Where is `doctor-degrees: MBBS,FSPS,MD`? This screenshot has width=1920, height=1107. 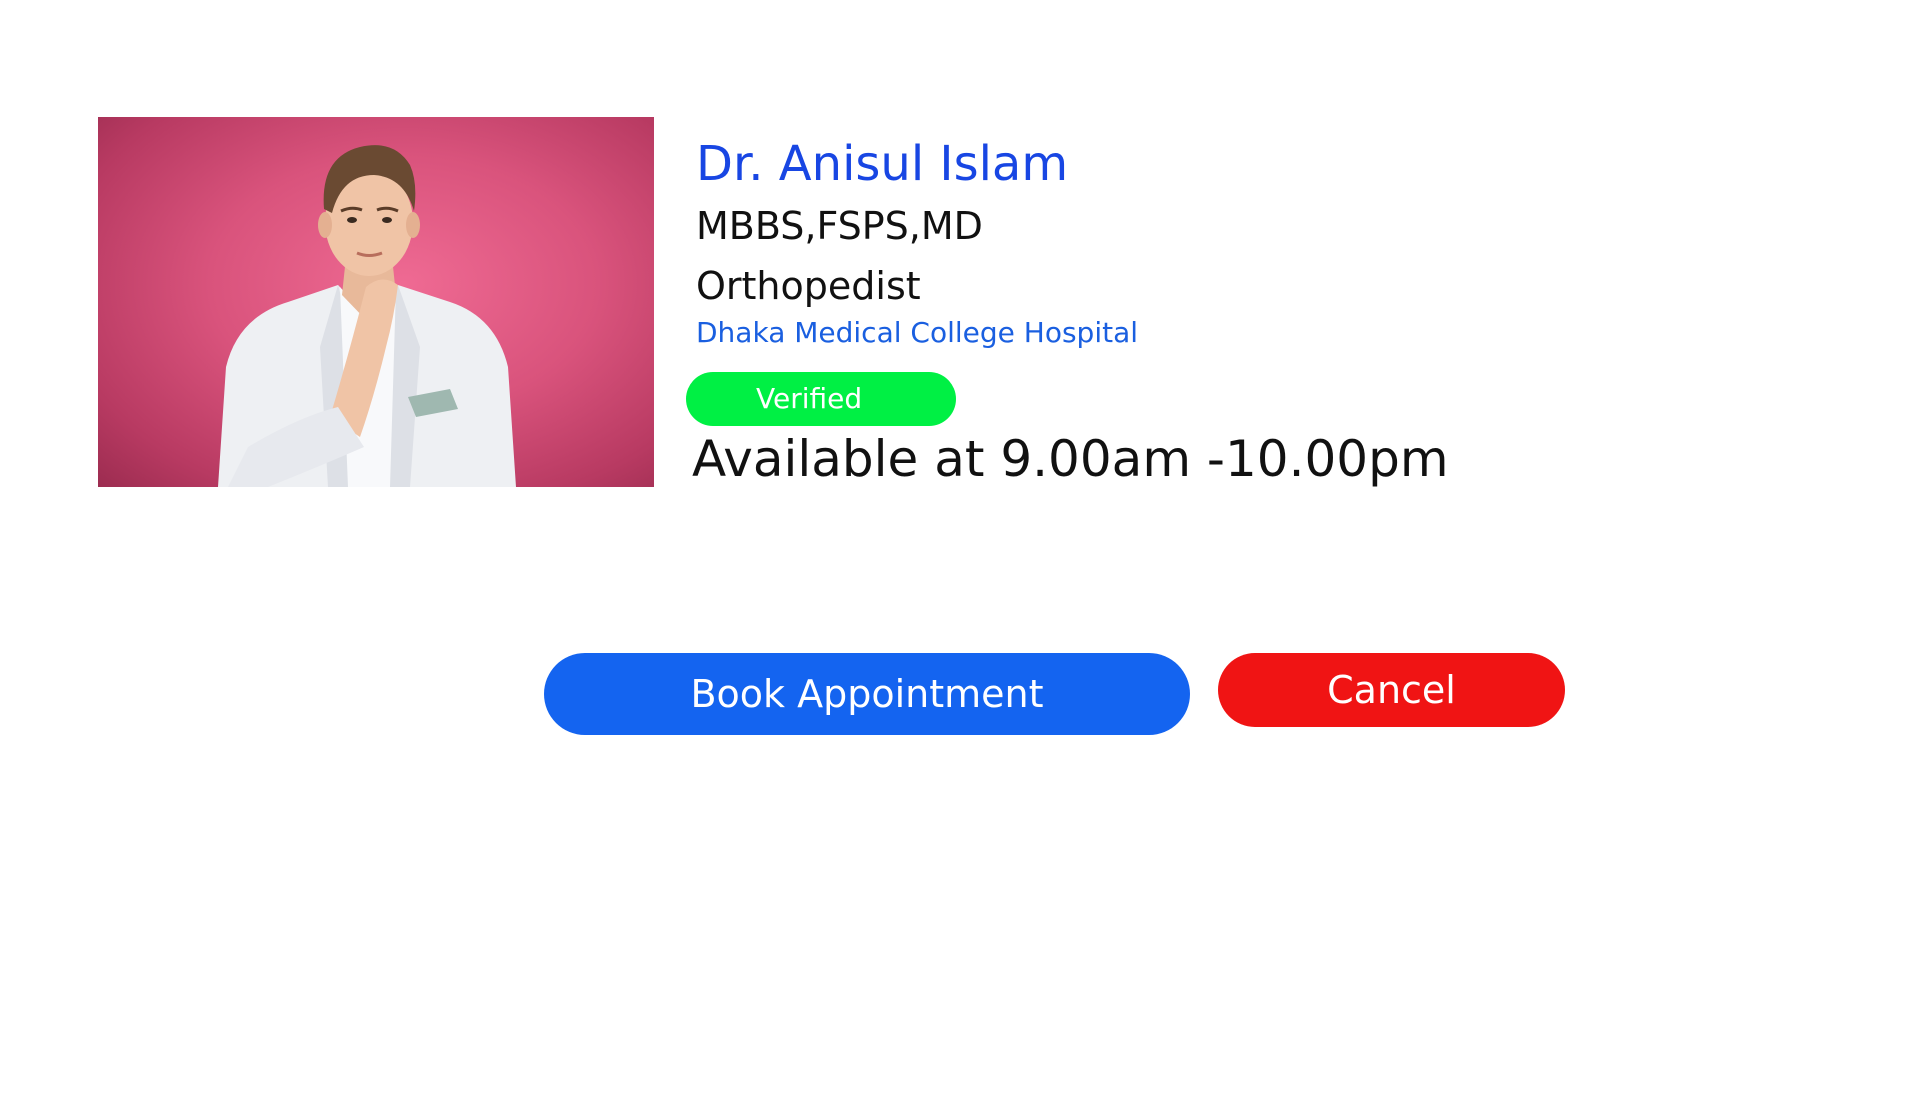 doctor-degrees: MBBS,FSPS,MD is located at coordinates (839, 226).